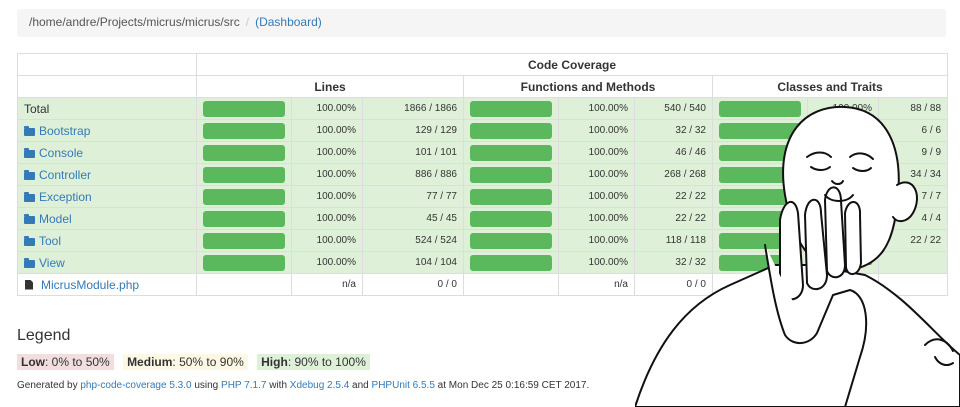  What do you see at coordinates (50, 241) in the screenshot?
I see `item-link-tool: Tool` at bounding box center [50, 241].